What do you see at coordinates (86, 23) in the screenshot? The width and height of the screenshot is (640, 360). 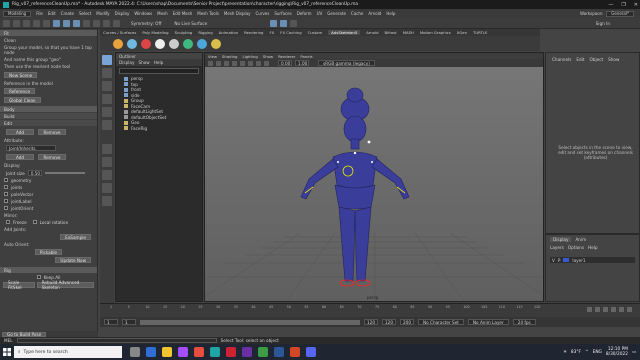 I see `snap-grid-icon` at bounding box center [86, 23].